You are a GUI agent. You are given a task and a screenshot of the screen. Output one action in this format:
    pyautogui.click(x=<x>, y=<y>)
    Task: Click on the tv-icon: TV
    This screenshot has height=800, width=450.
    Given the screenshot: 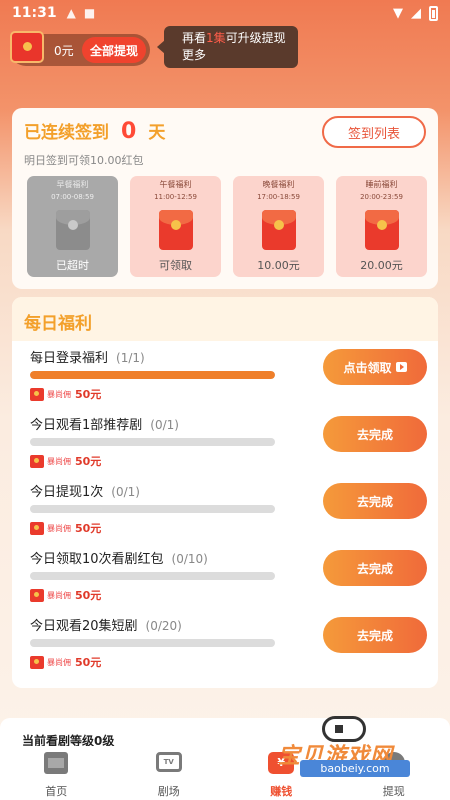 What is the action you would take?
    pyautogui.click(x=168, y=762)
    